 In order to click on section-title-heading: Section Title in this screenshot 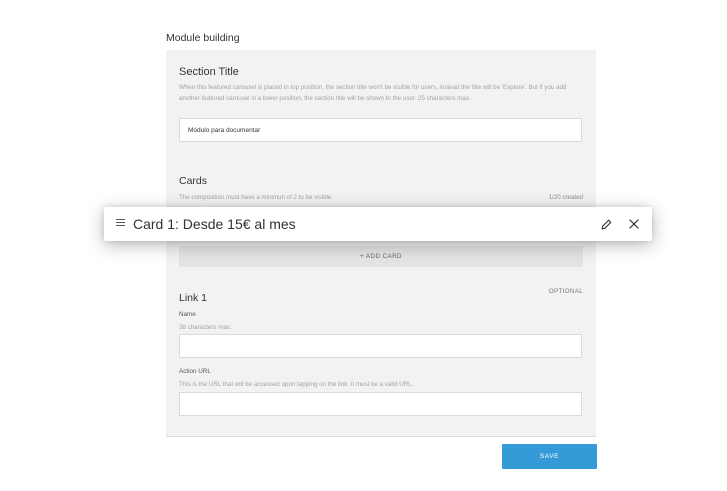, I will do `click(209, 72)`.